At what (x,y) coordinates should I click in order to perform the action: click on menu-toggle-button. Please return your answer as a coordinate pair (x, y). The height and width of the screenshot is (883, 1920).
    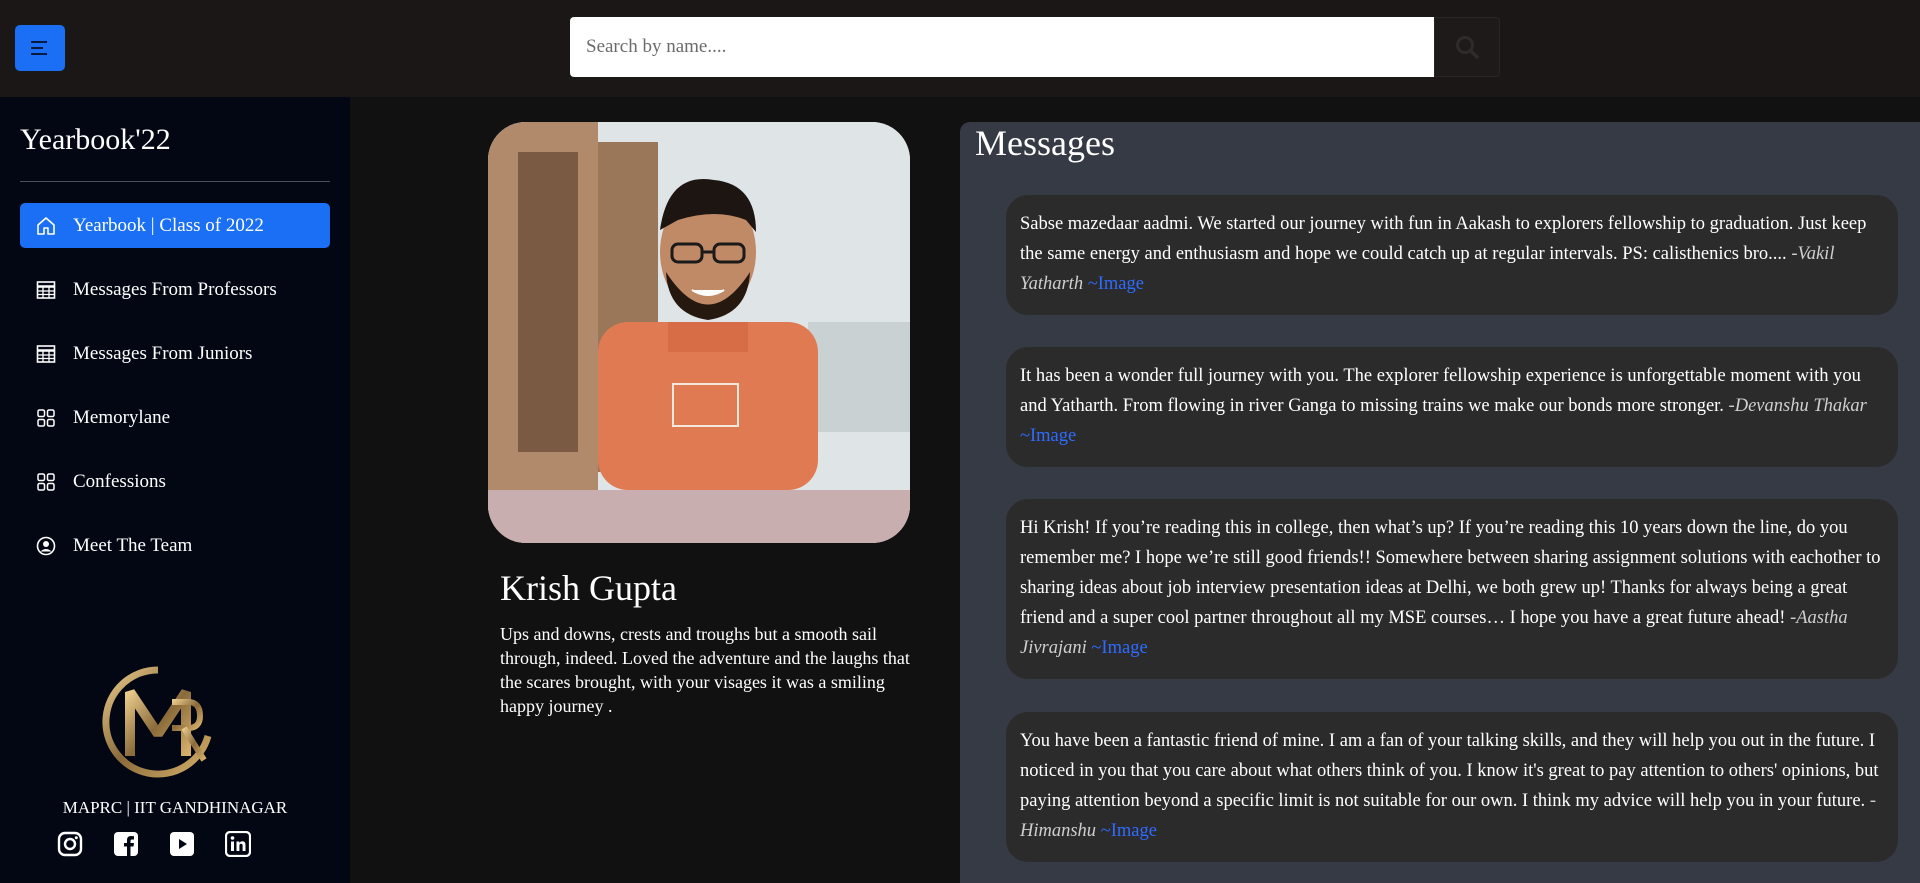
    Looking at the image, I should click on (40, 48).